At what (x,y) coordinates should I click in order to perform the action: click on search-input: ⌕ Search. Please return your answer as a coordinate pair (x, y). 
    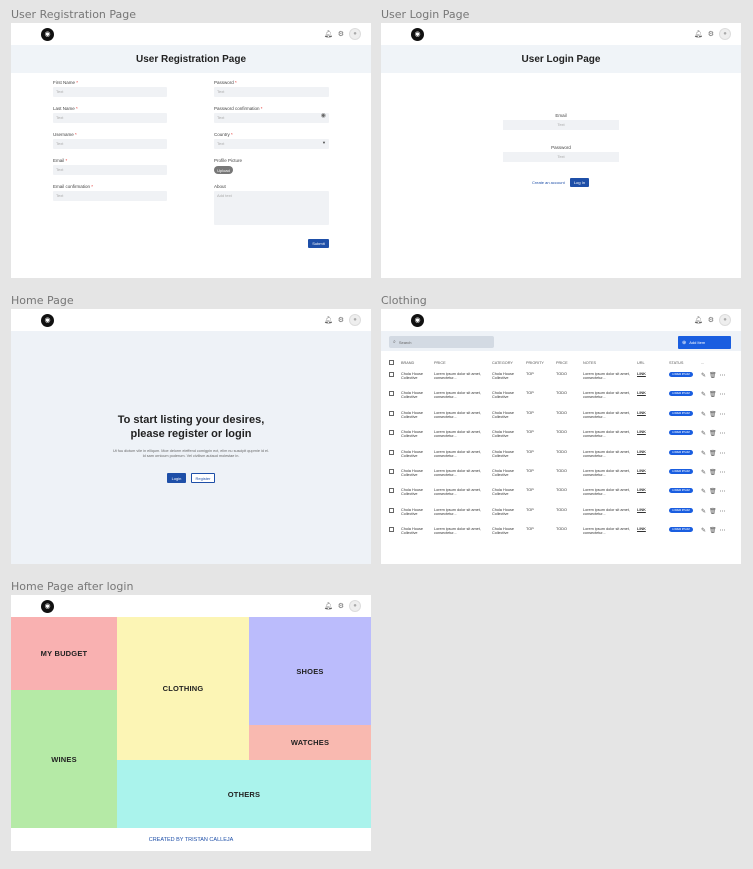
    Looking at the image, I should click on (441, 342).